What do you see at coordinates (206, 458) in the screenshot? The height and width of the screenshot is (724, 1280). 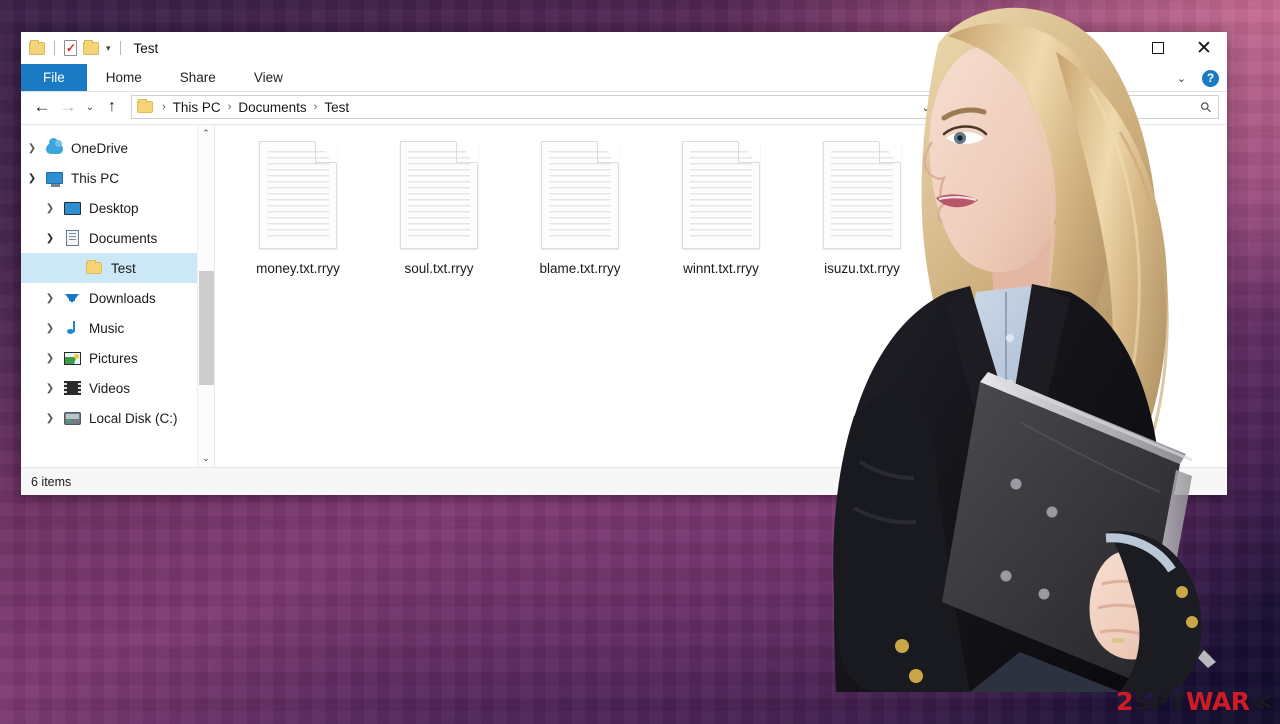 I see `scroll-down-icon: ⌄` at bounding box center [206, 458].